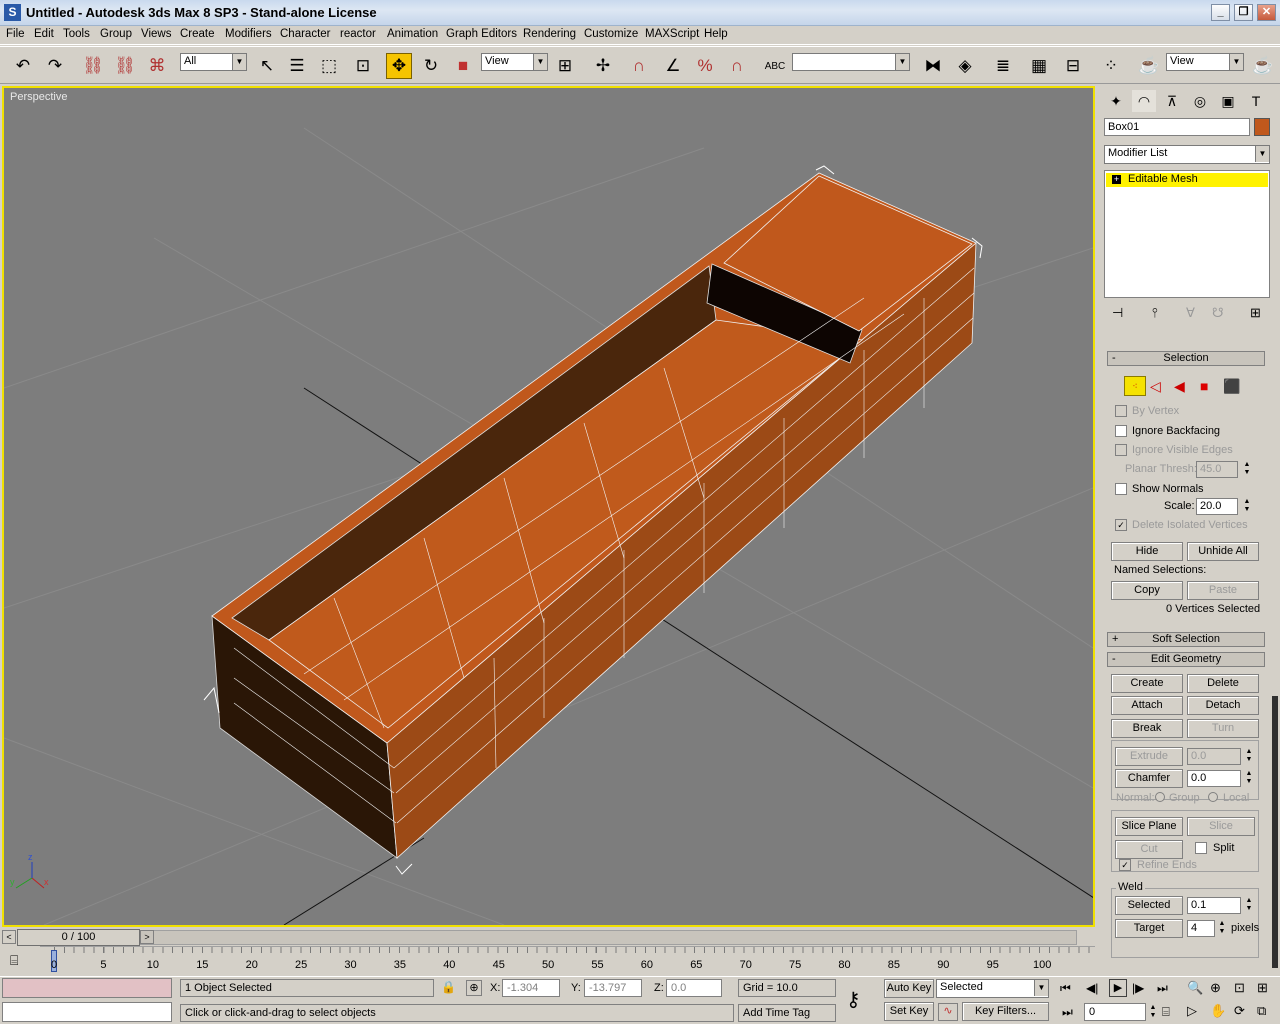 This screenshot has height=1024, width=1280. I want to click on menu-create: Create, so click(197, 34).